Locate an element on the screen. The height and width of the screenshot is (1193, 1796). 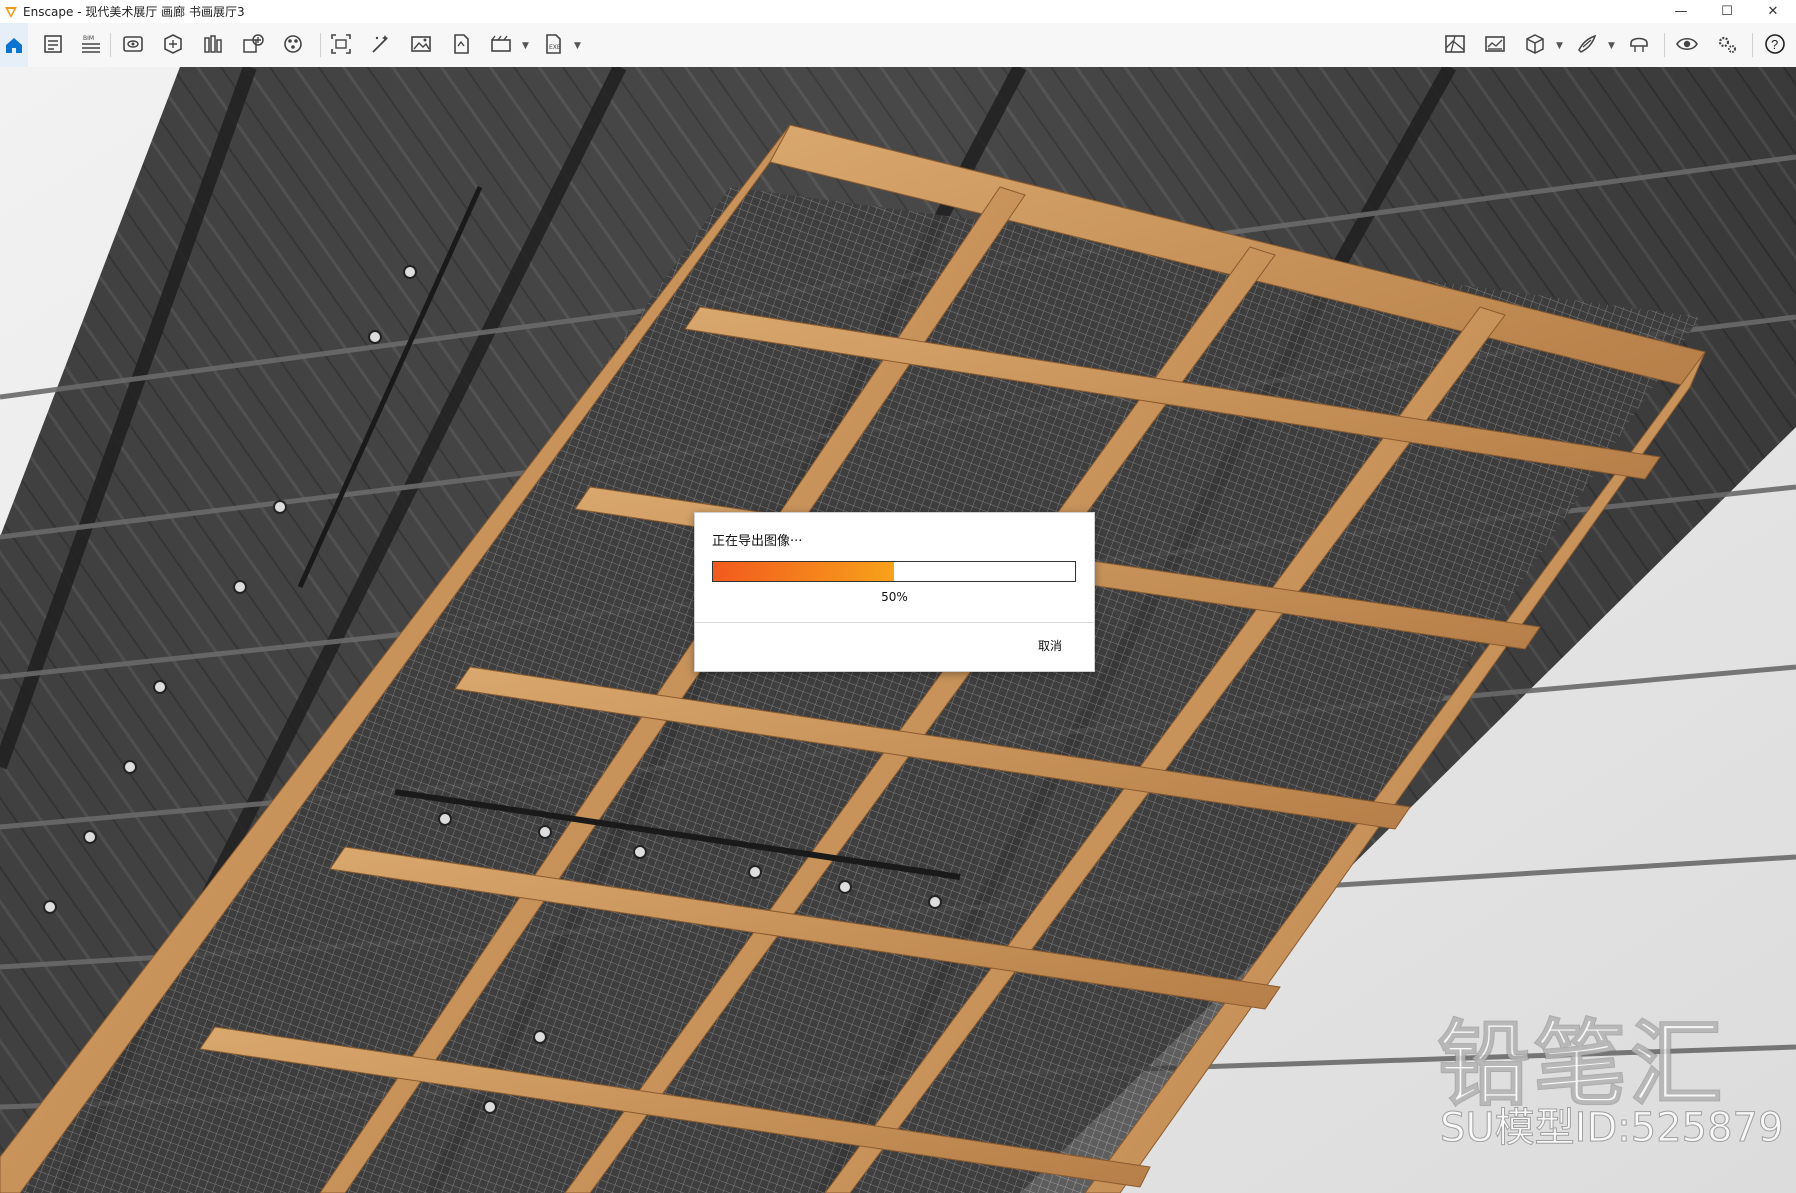
exe-export-icon: EXE is located at coordinates (553, 44).